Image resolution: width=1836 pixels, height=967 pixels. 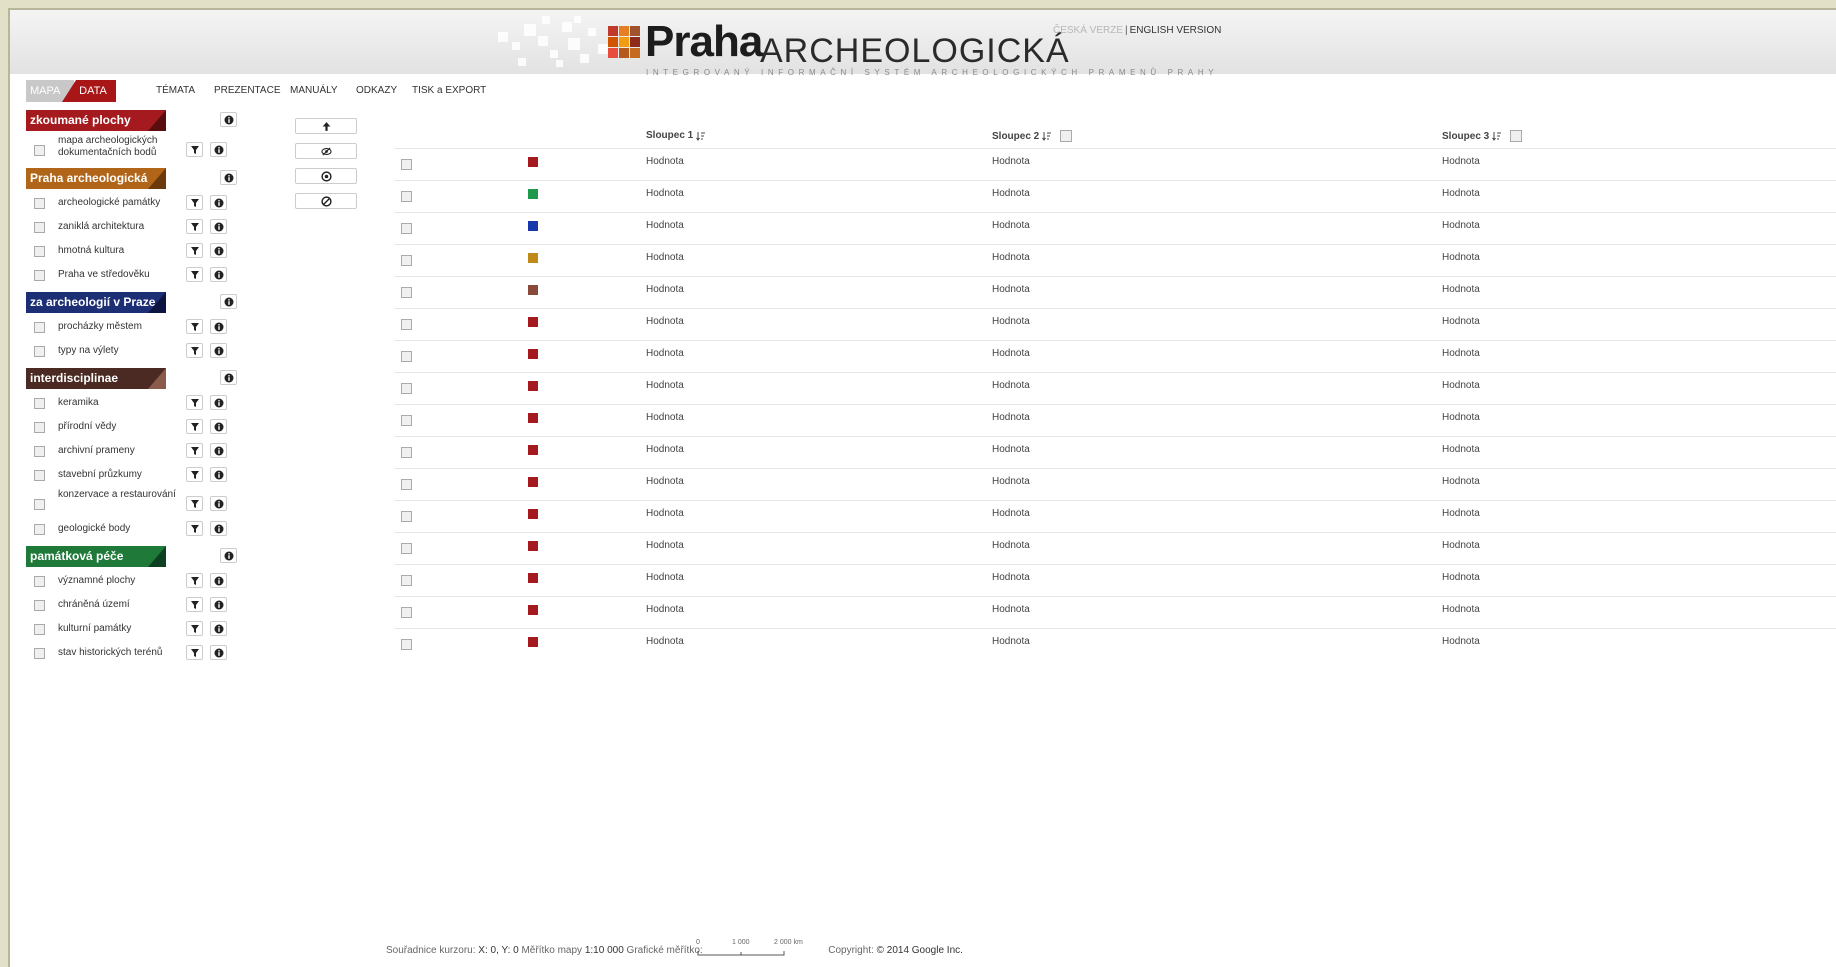 What do you see at coordinates (247, 91) in the screenshot?
I see `menu-item-prezentace: PREZENTACE` at bounding box center [247, 91].